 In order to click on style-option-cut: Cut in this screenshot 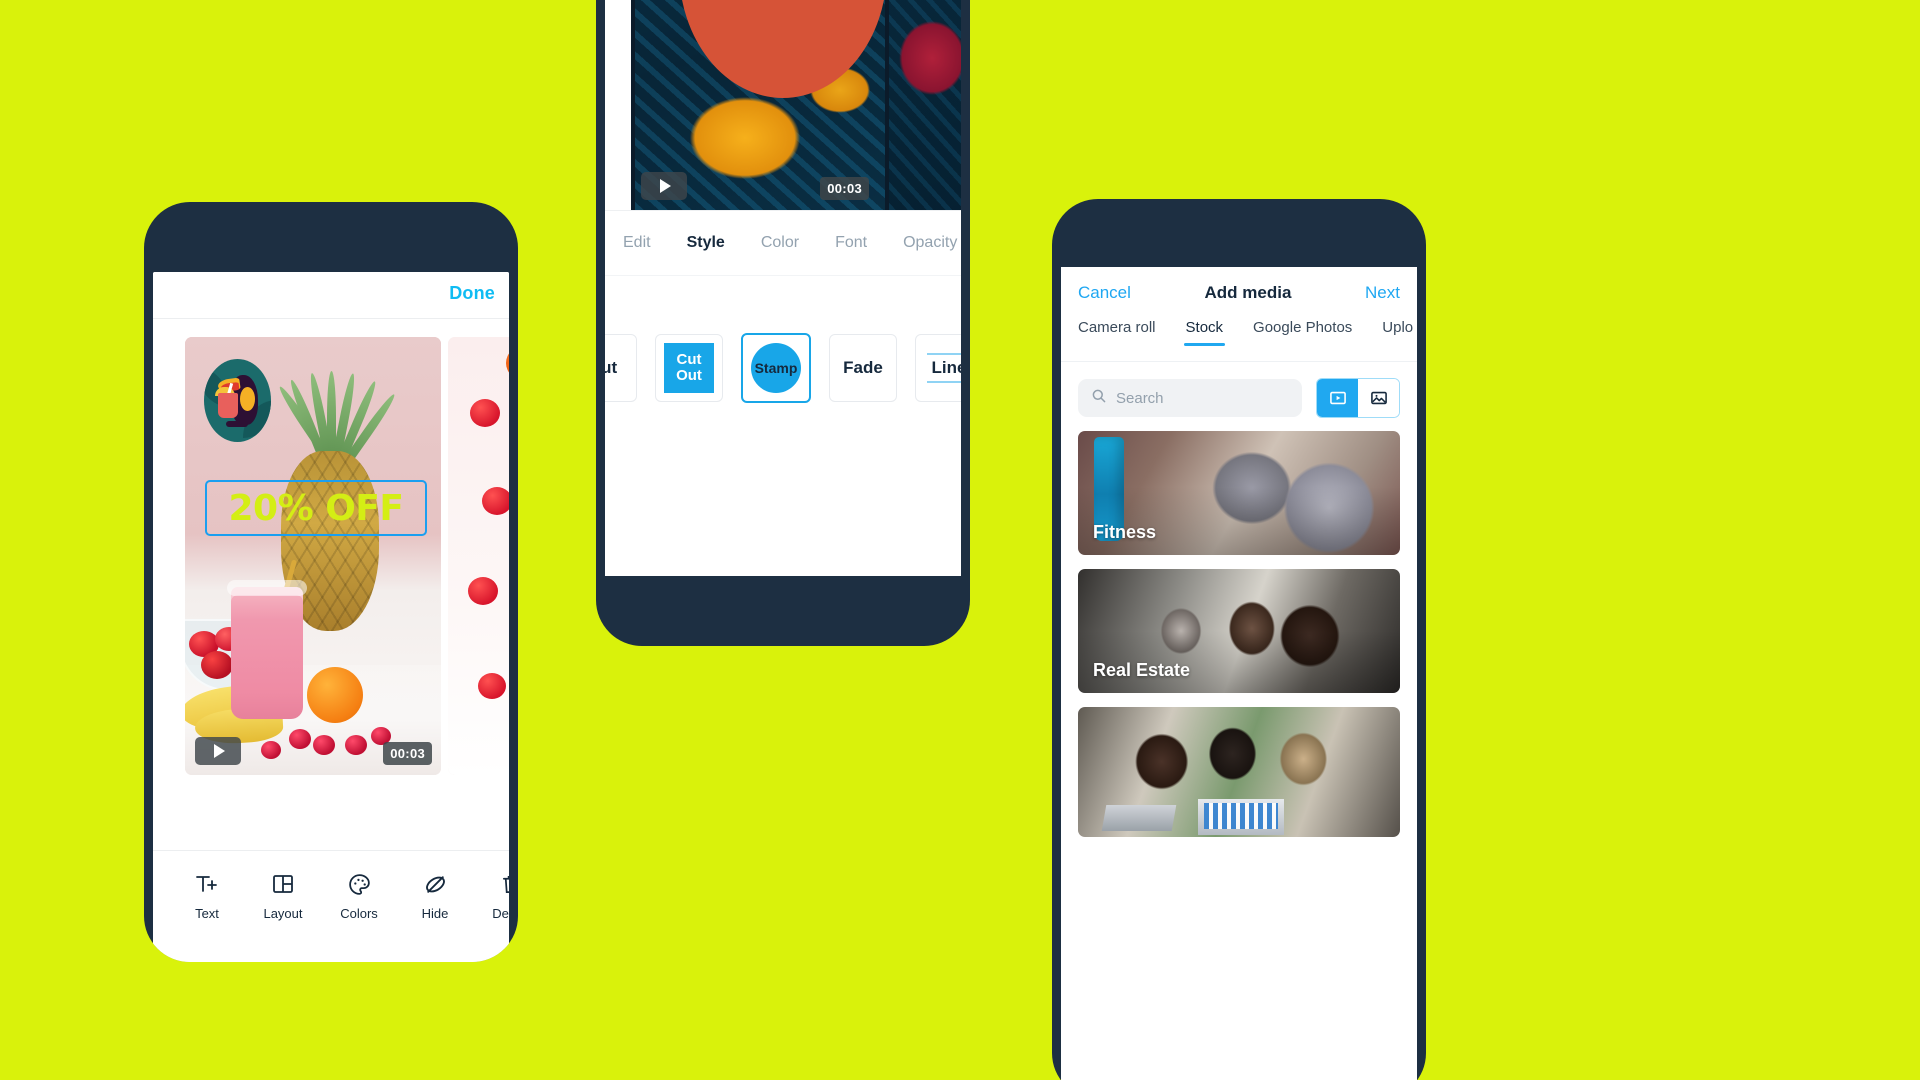, I will do `click(621, 368)`.